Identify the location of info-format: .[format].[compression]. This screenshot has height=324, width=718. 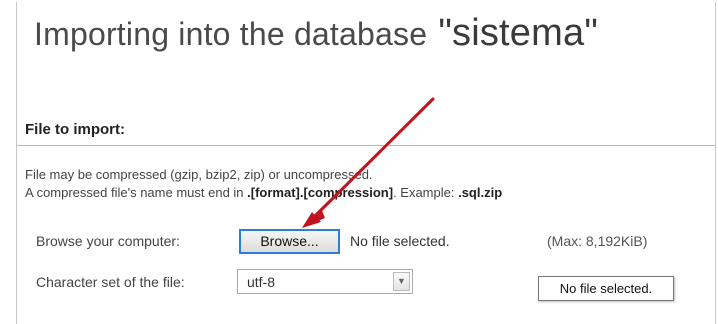
(320, 192).